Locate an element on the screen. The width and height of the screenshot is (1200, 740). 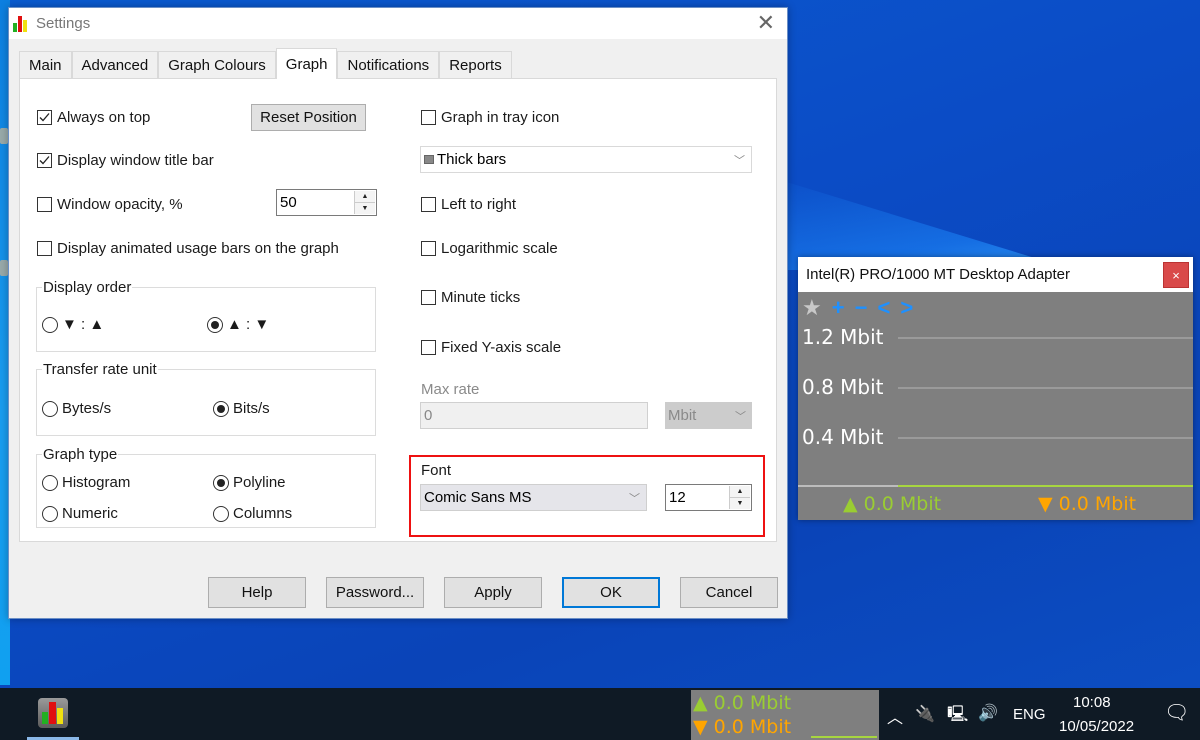
tab-notifications: Notifications is located at coordinates (388, 64).